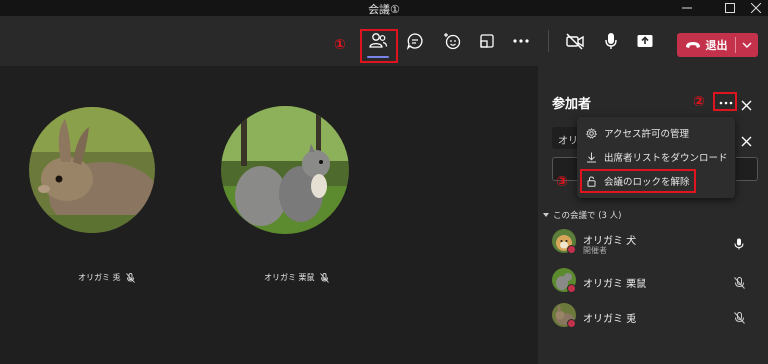  I want to click on participant-row: オリガミ 栗鼠, so click(655, 282).